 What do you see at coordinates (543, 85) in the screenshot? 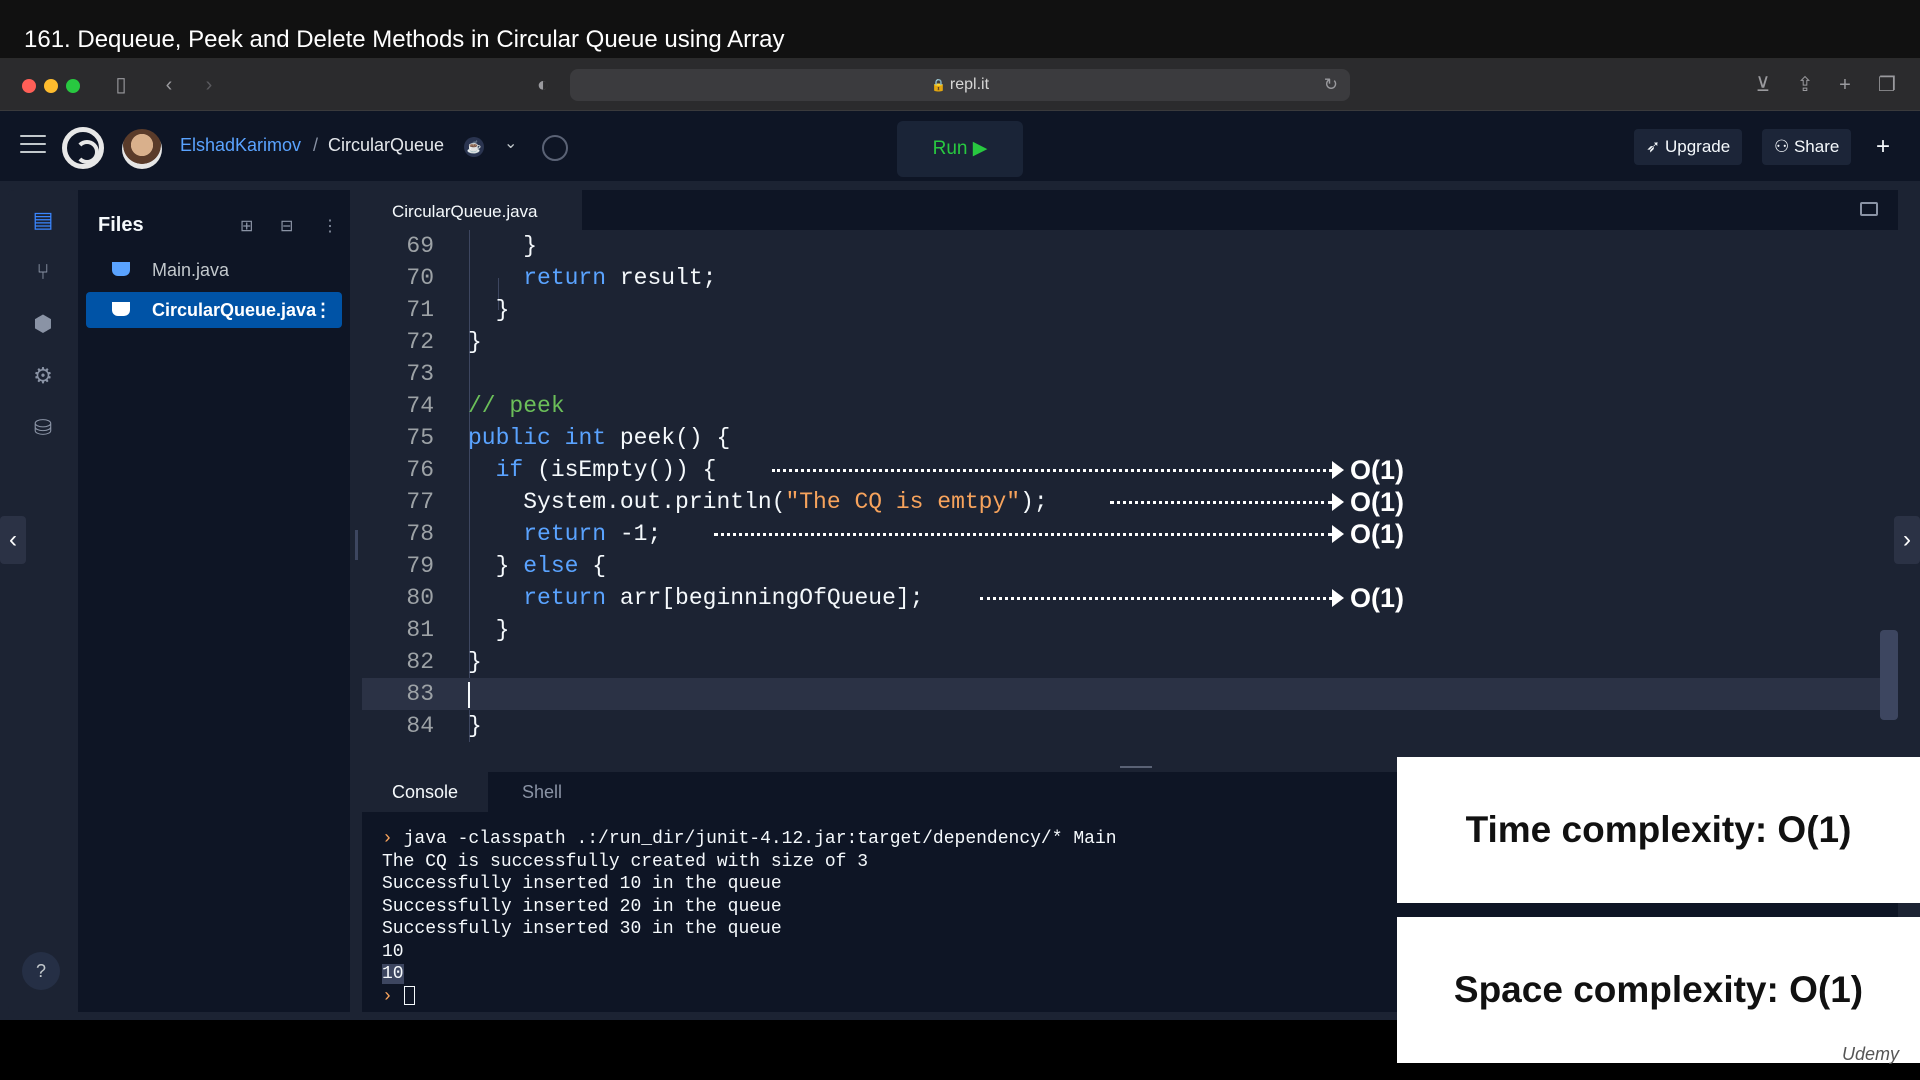
I see `shield-icon: ◐` at bounding box center [543, 85].